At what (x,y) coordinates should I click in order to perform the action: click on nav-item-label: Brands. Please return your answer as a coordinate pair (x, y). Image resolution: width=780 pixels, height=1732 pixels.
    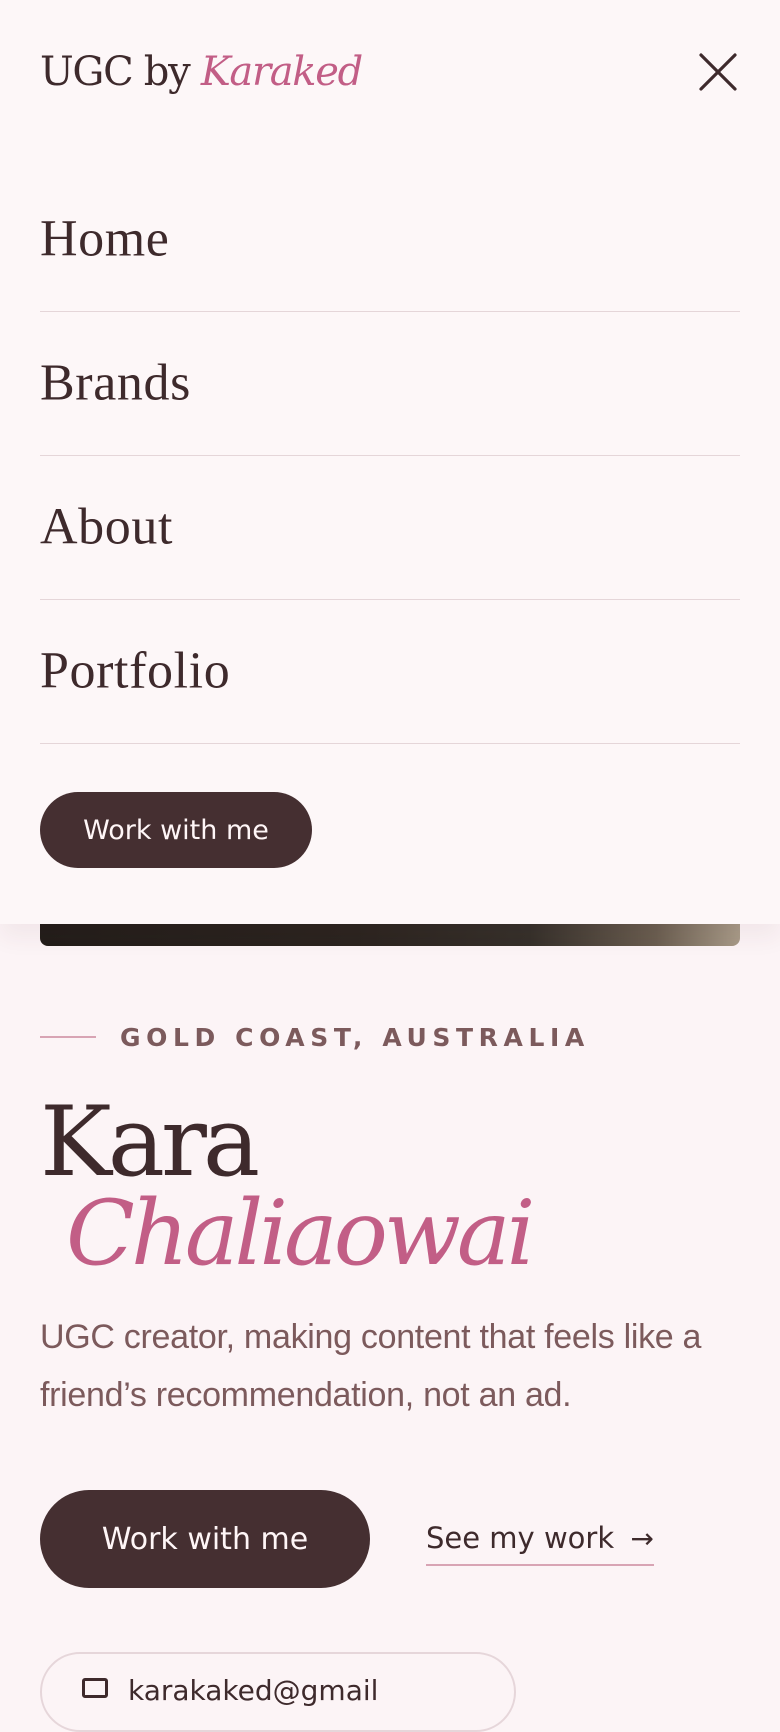
    Looking at the image, I should click on (115, 383).